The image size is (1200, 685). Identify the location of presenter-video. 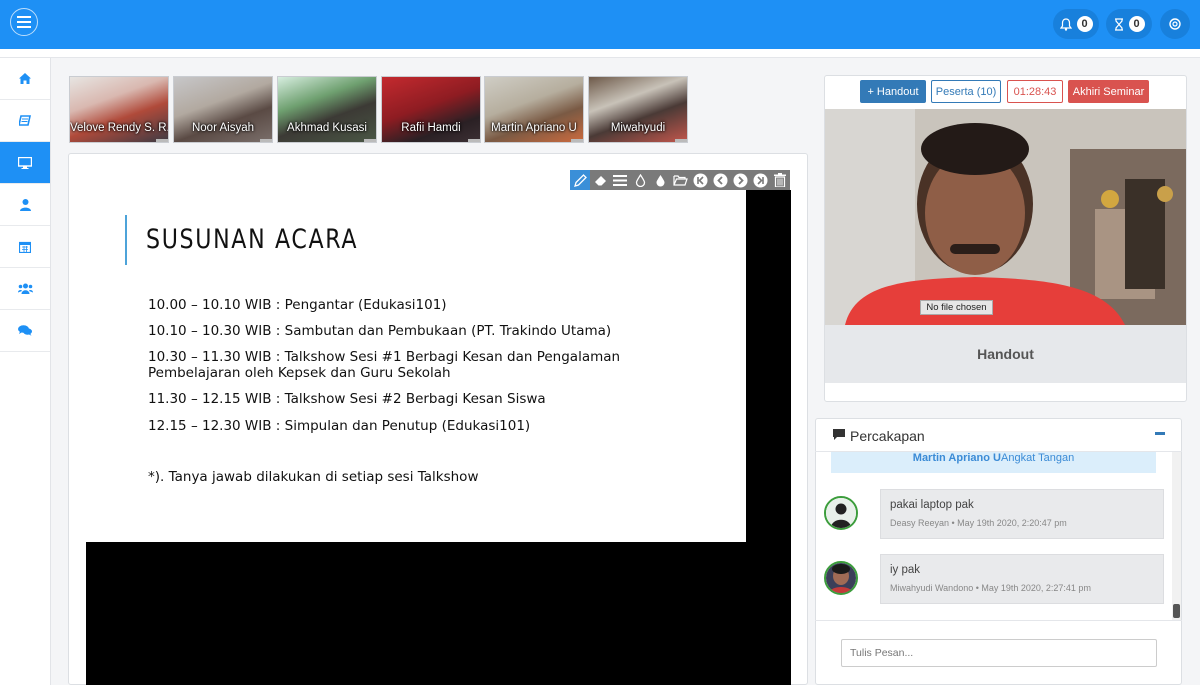
(1005, 217).